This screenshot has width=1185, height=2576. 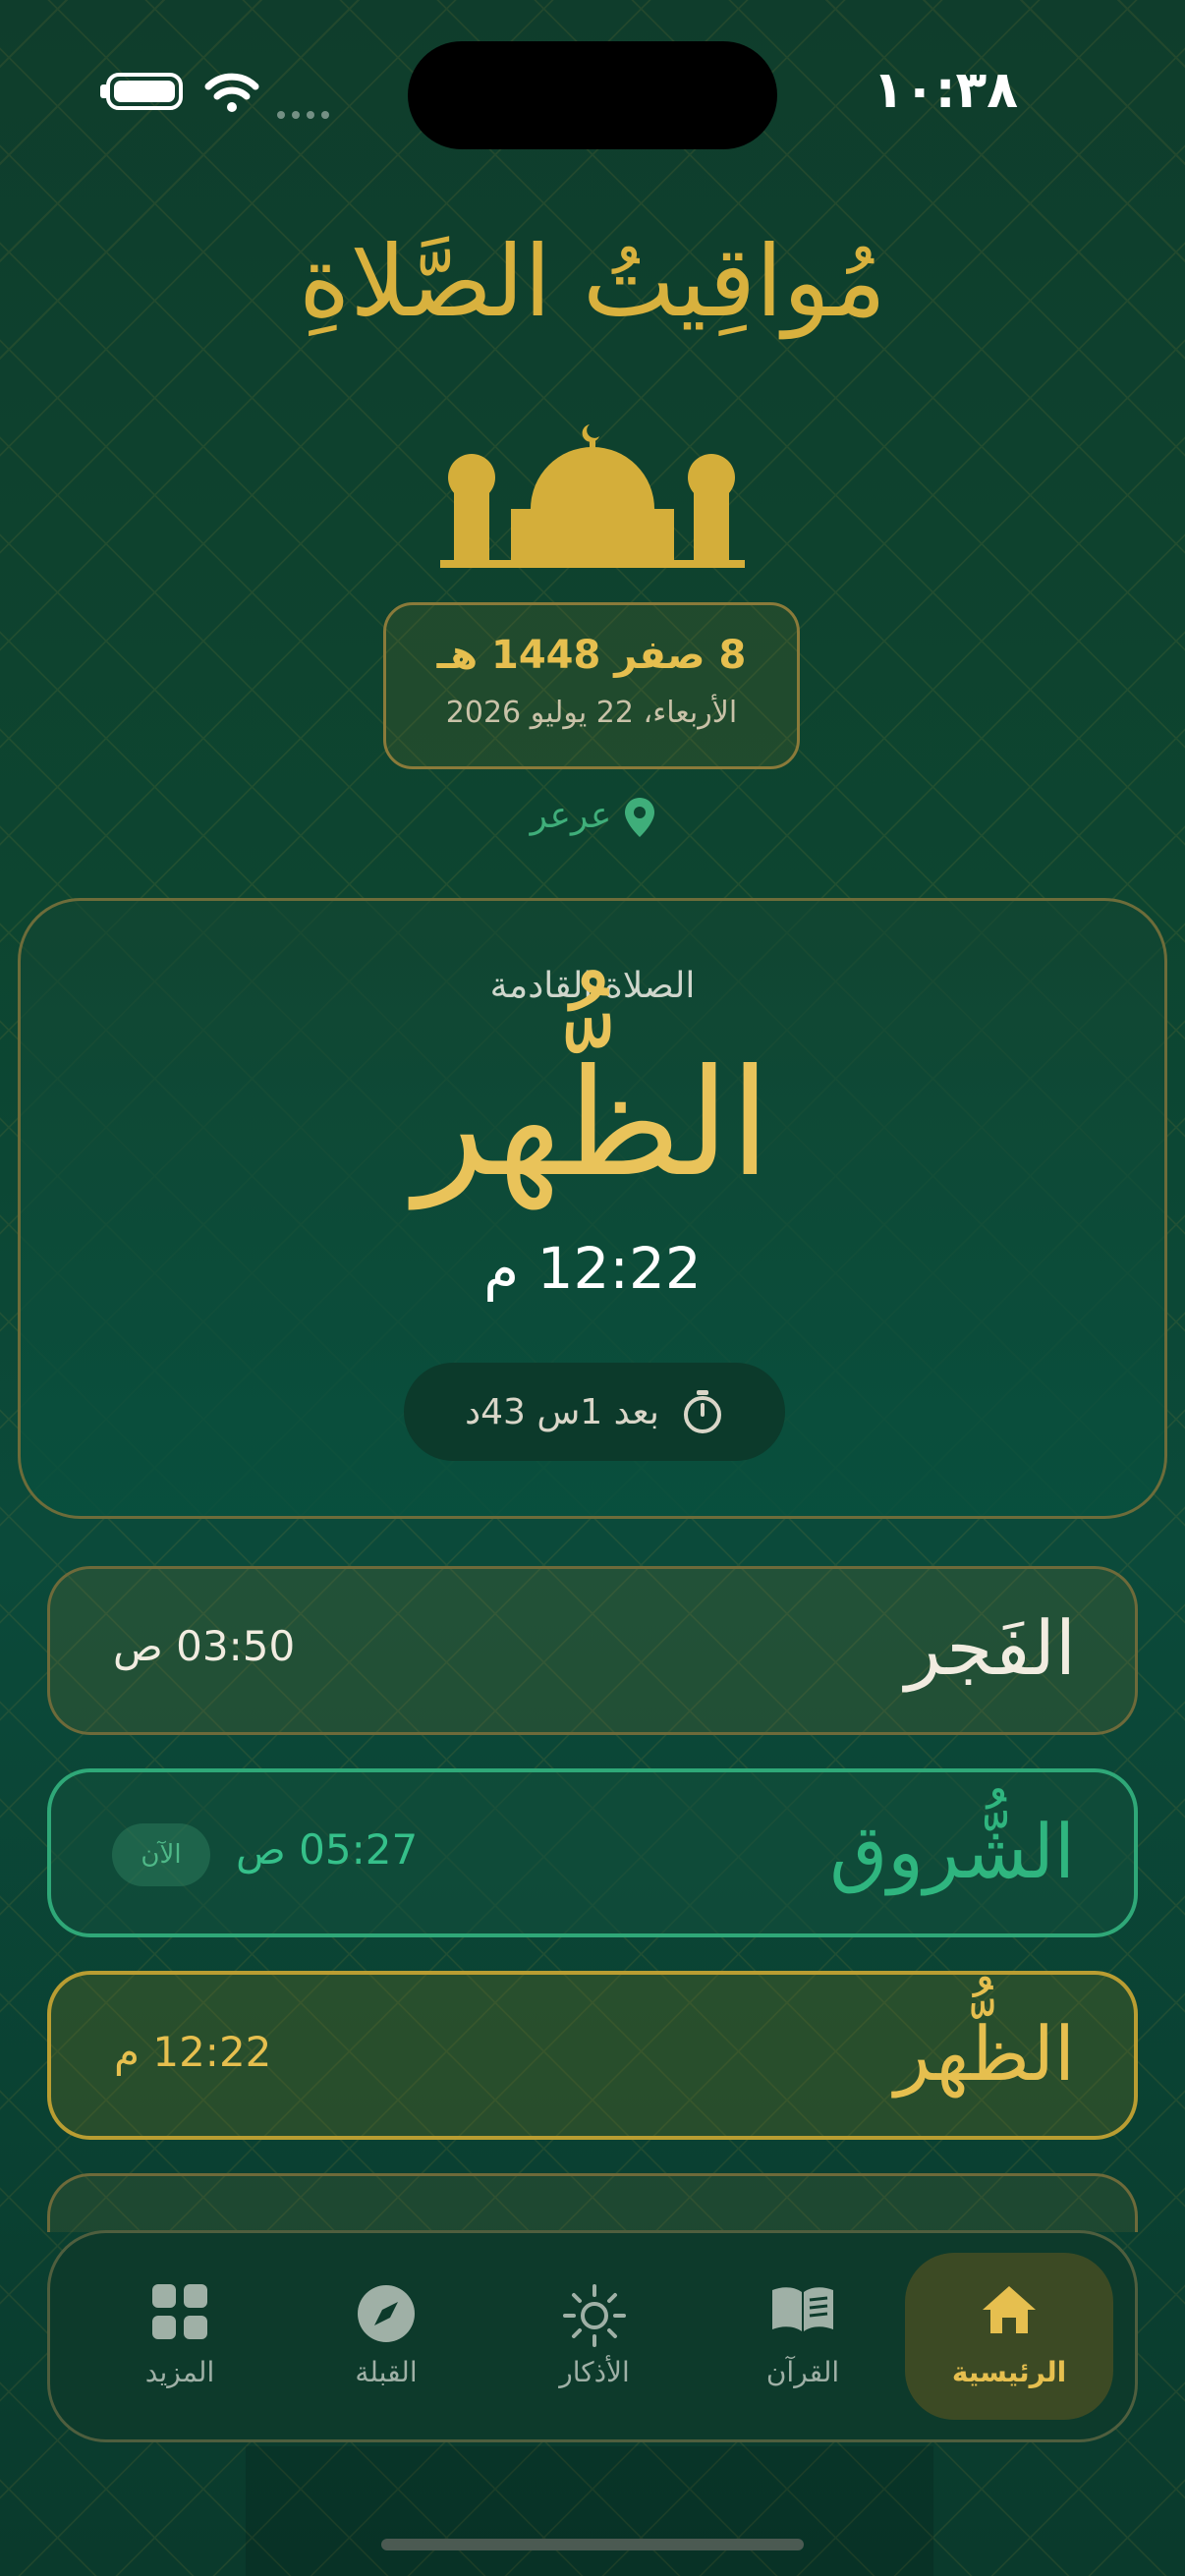 I want to click on bottom-tab-bar: الرئيسية القرآن الأذكار القبلة المزيد, so click(x=592, y=2336).